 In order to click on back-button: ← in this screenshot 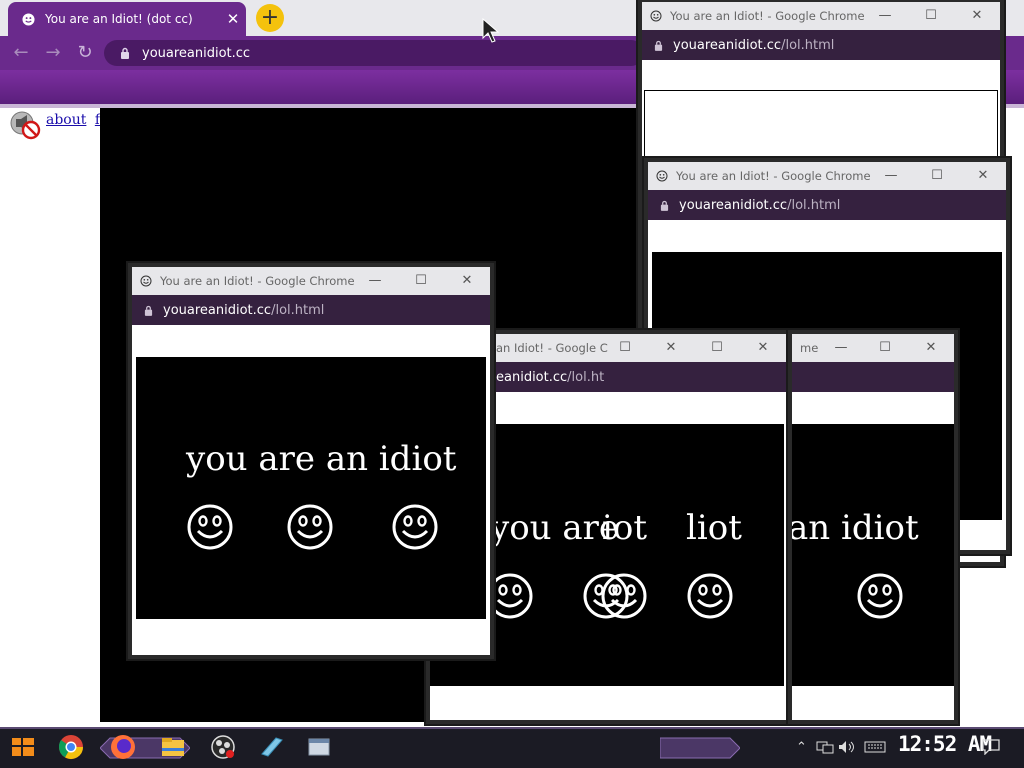, I will do `click(21, 53)`.